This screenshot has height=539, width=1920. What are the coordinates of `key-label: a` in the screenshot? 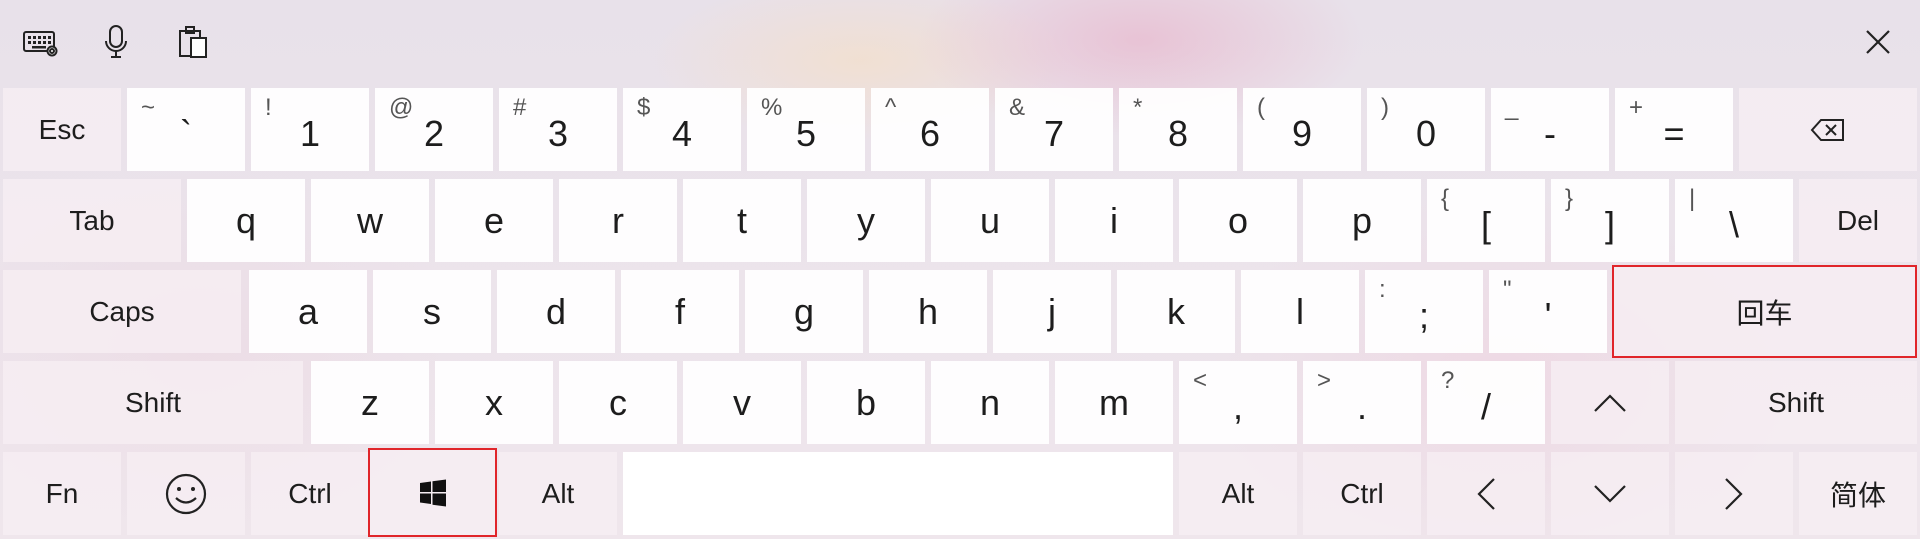 It's located at (308, 311).